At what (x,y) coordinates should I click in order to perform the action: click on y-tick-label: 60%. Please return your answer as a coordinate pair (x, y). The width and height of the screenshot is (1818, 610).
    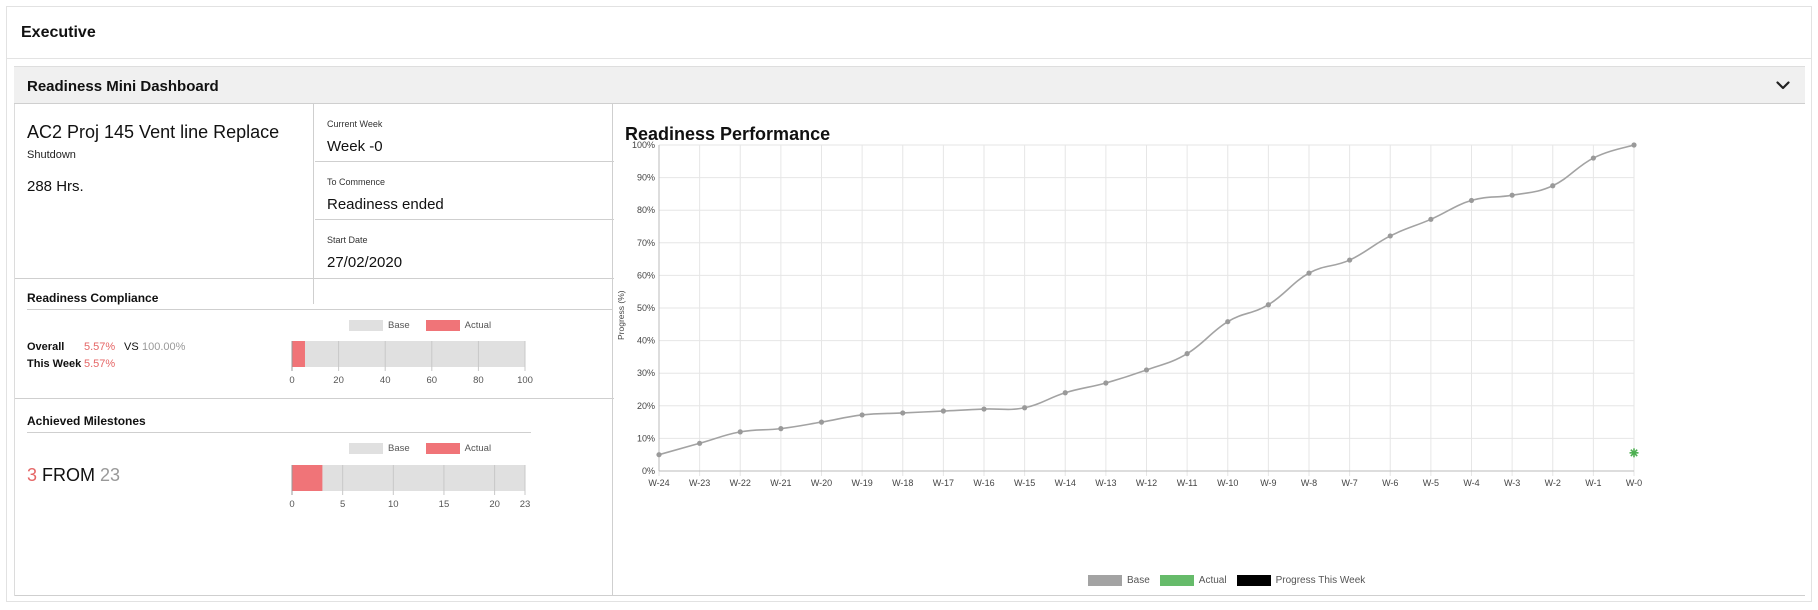
    Looking at the image, I should click on (646, 275).